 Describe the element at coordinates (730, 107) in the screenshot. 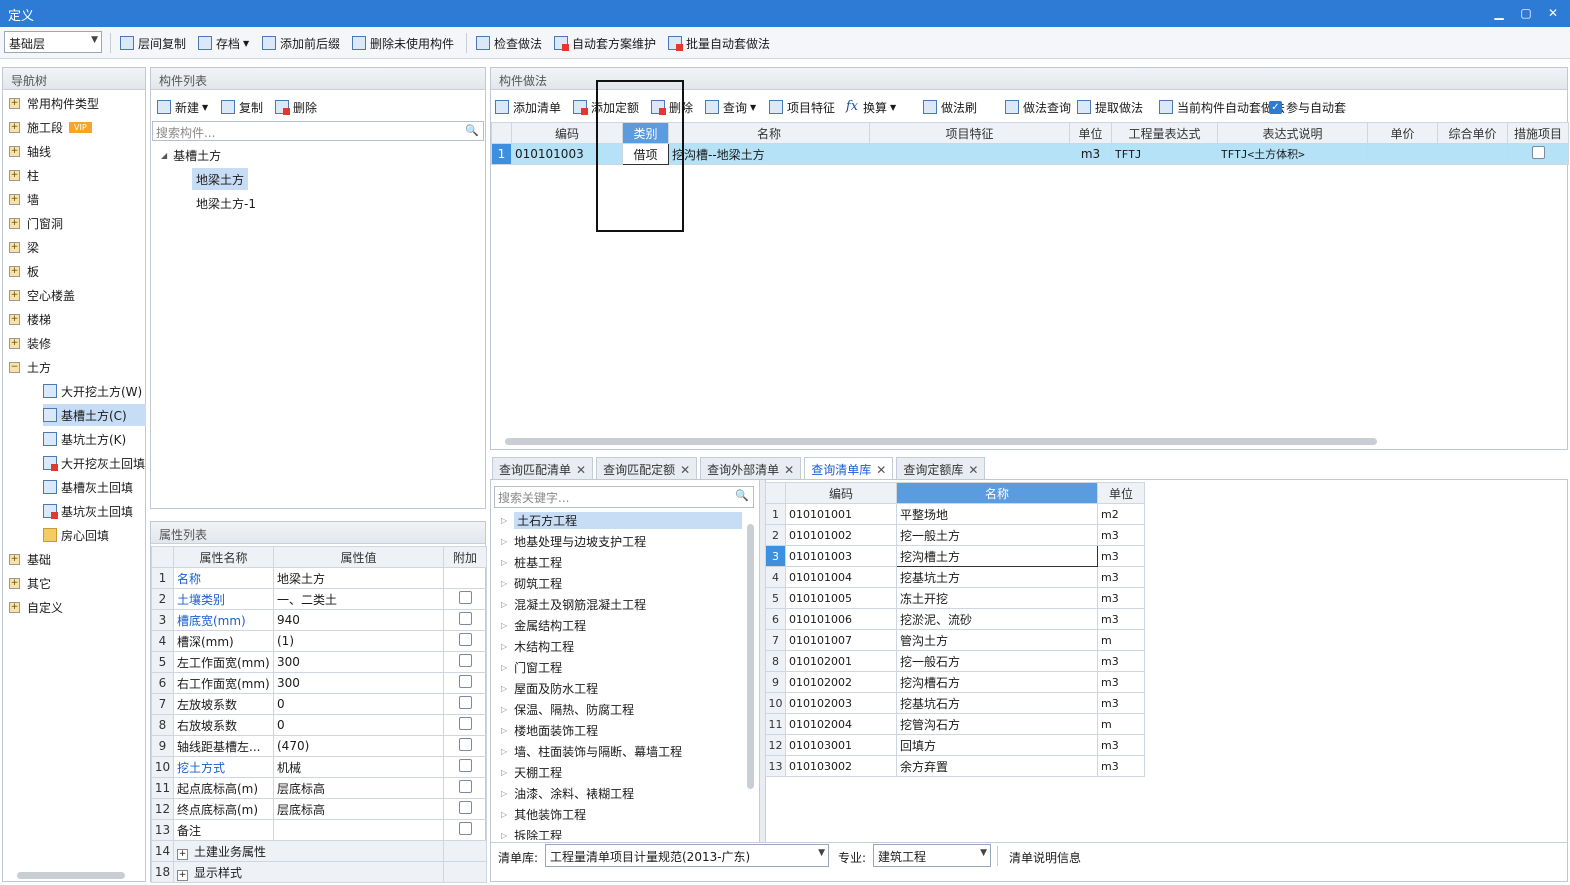

I see `query-button: 查询 ▼` at that location.